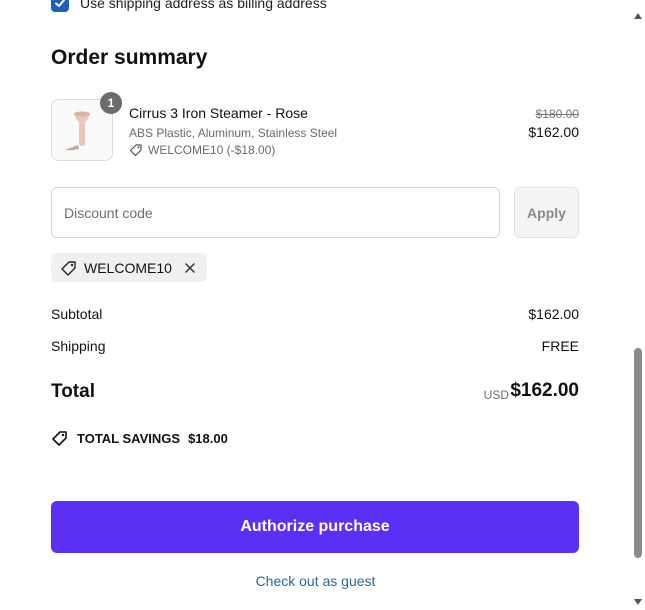 The height and width of the screenshot is (610, 645). I want to click on checkmark-icon, so click(60, 3).